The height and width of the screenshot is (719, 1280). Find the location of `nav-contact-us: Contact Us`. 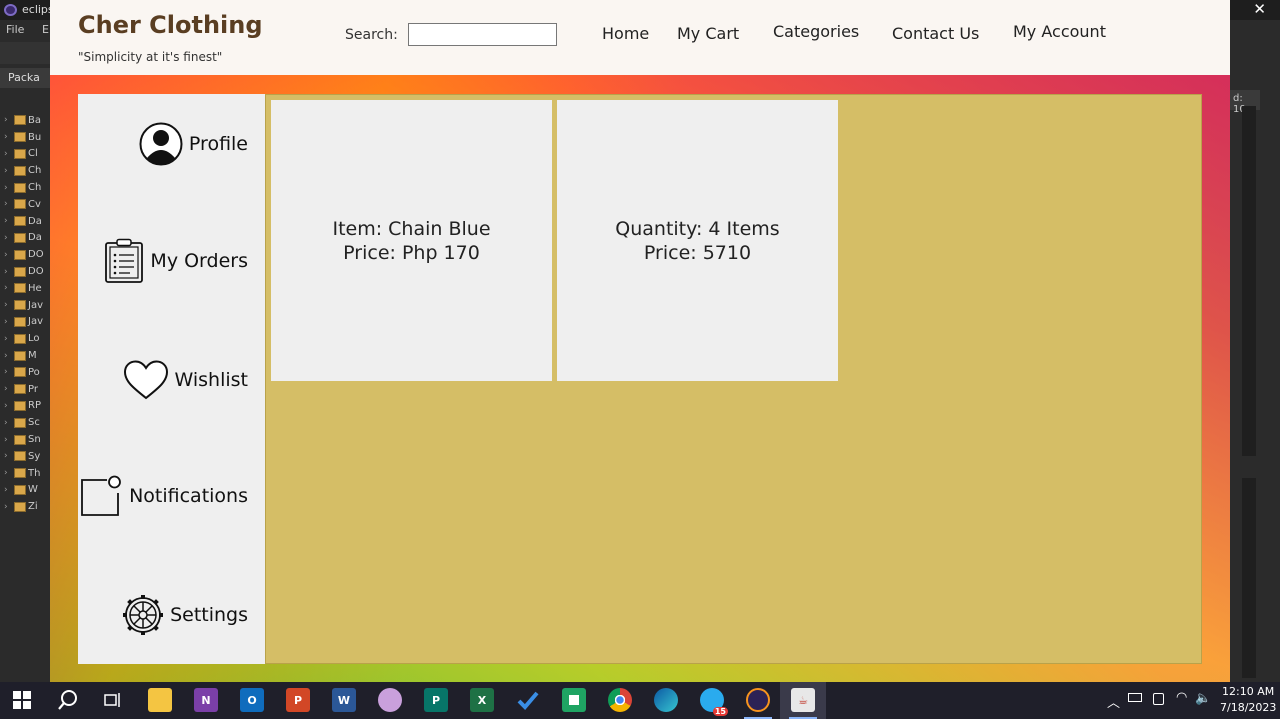

nav-contact-us: Contact Us is located at coordinates (935, 33).